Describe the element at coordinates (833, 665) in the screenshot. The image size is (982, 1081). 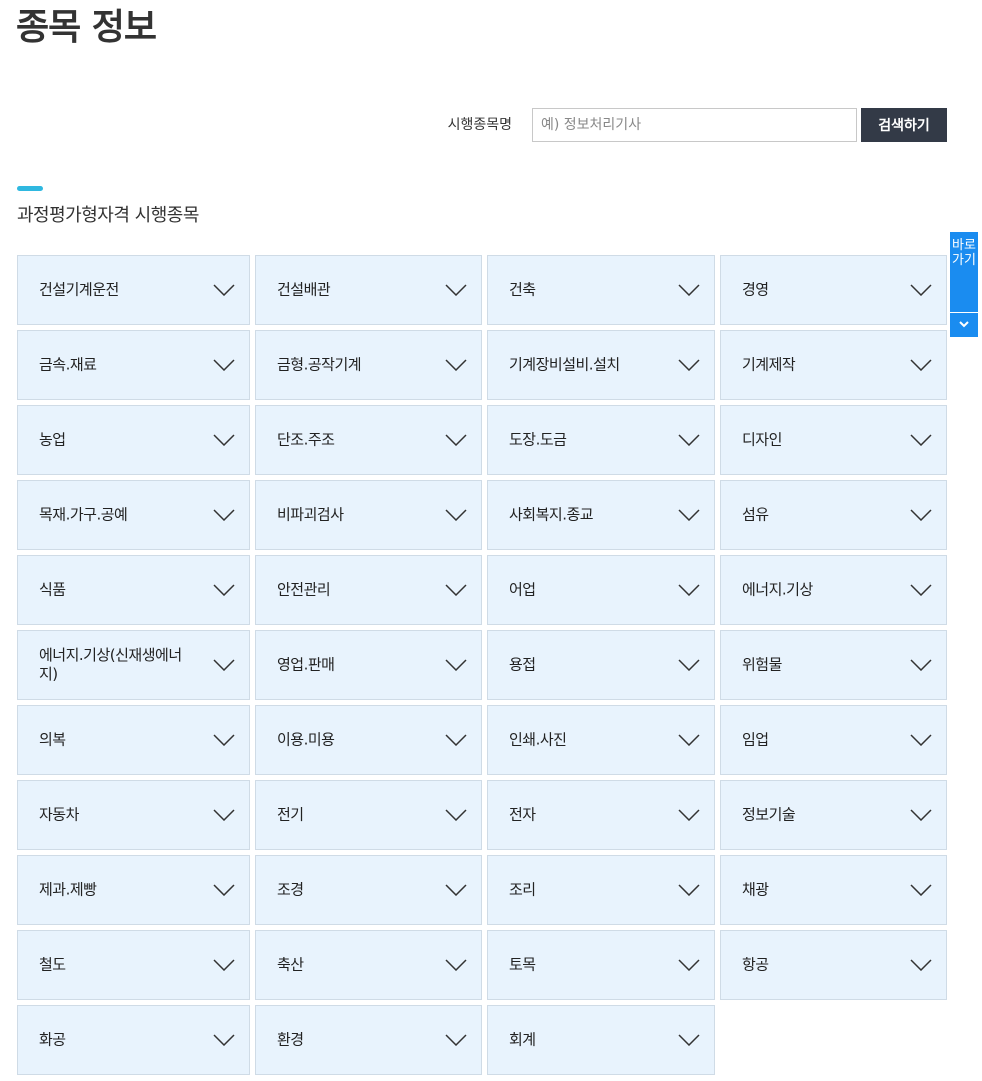
I see `category-item: 위험물` at that location.